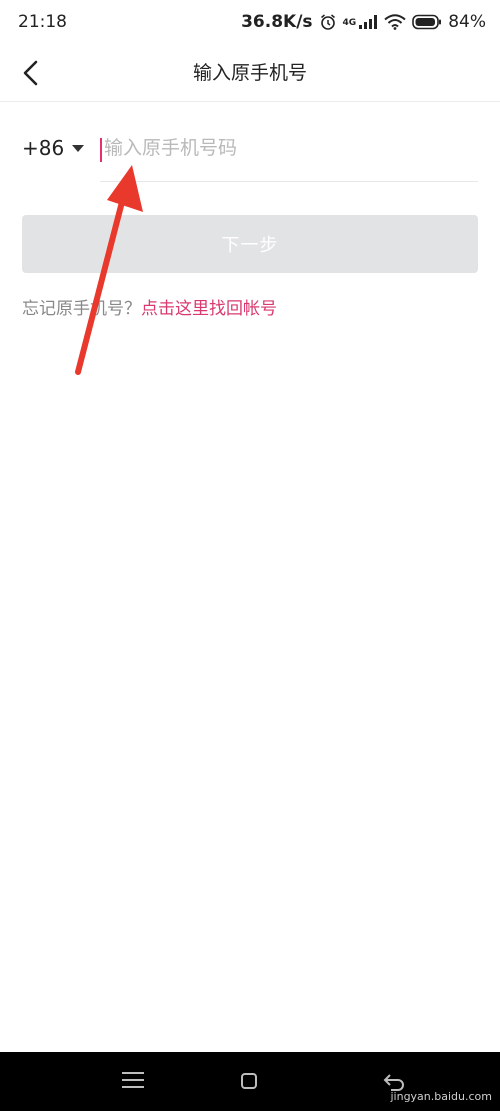 The image size is (500, 1111). I want to click on status-bar: 21:18 36.8K/s 4G 84%, so click(250, 22).